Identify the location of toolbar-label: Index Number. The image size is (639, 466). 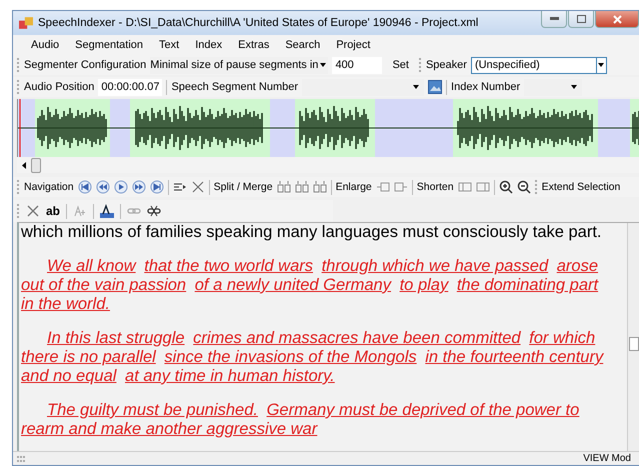
(485, 87).